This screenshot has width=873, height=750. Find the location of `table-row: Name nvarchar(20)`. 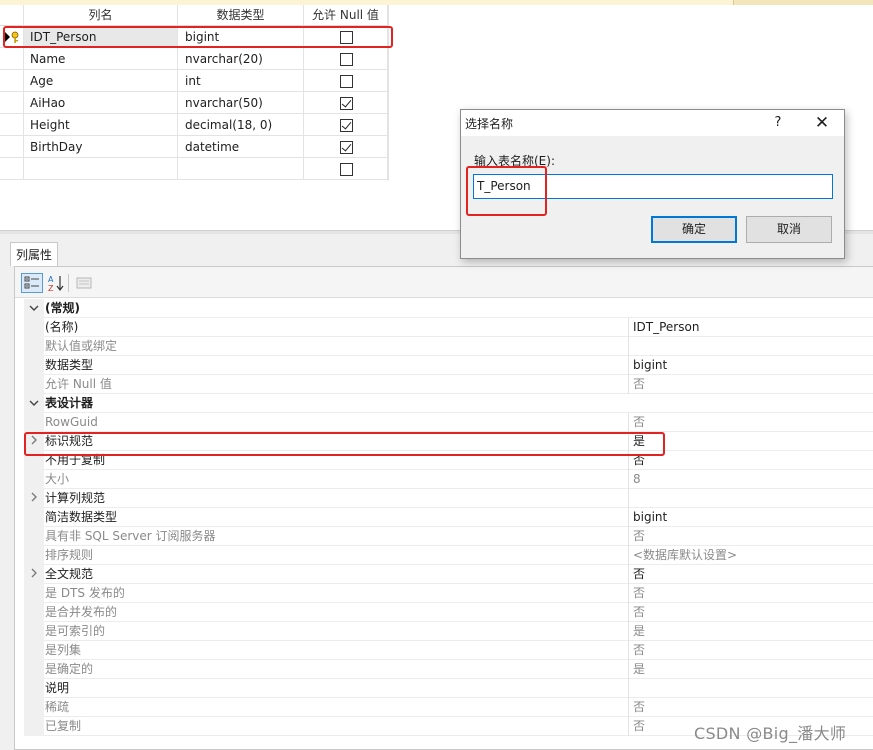

table-row: Name nvarchar(20) is located at coordinates (194, 59).